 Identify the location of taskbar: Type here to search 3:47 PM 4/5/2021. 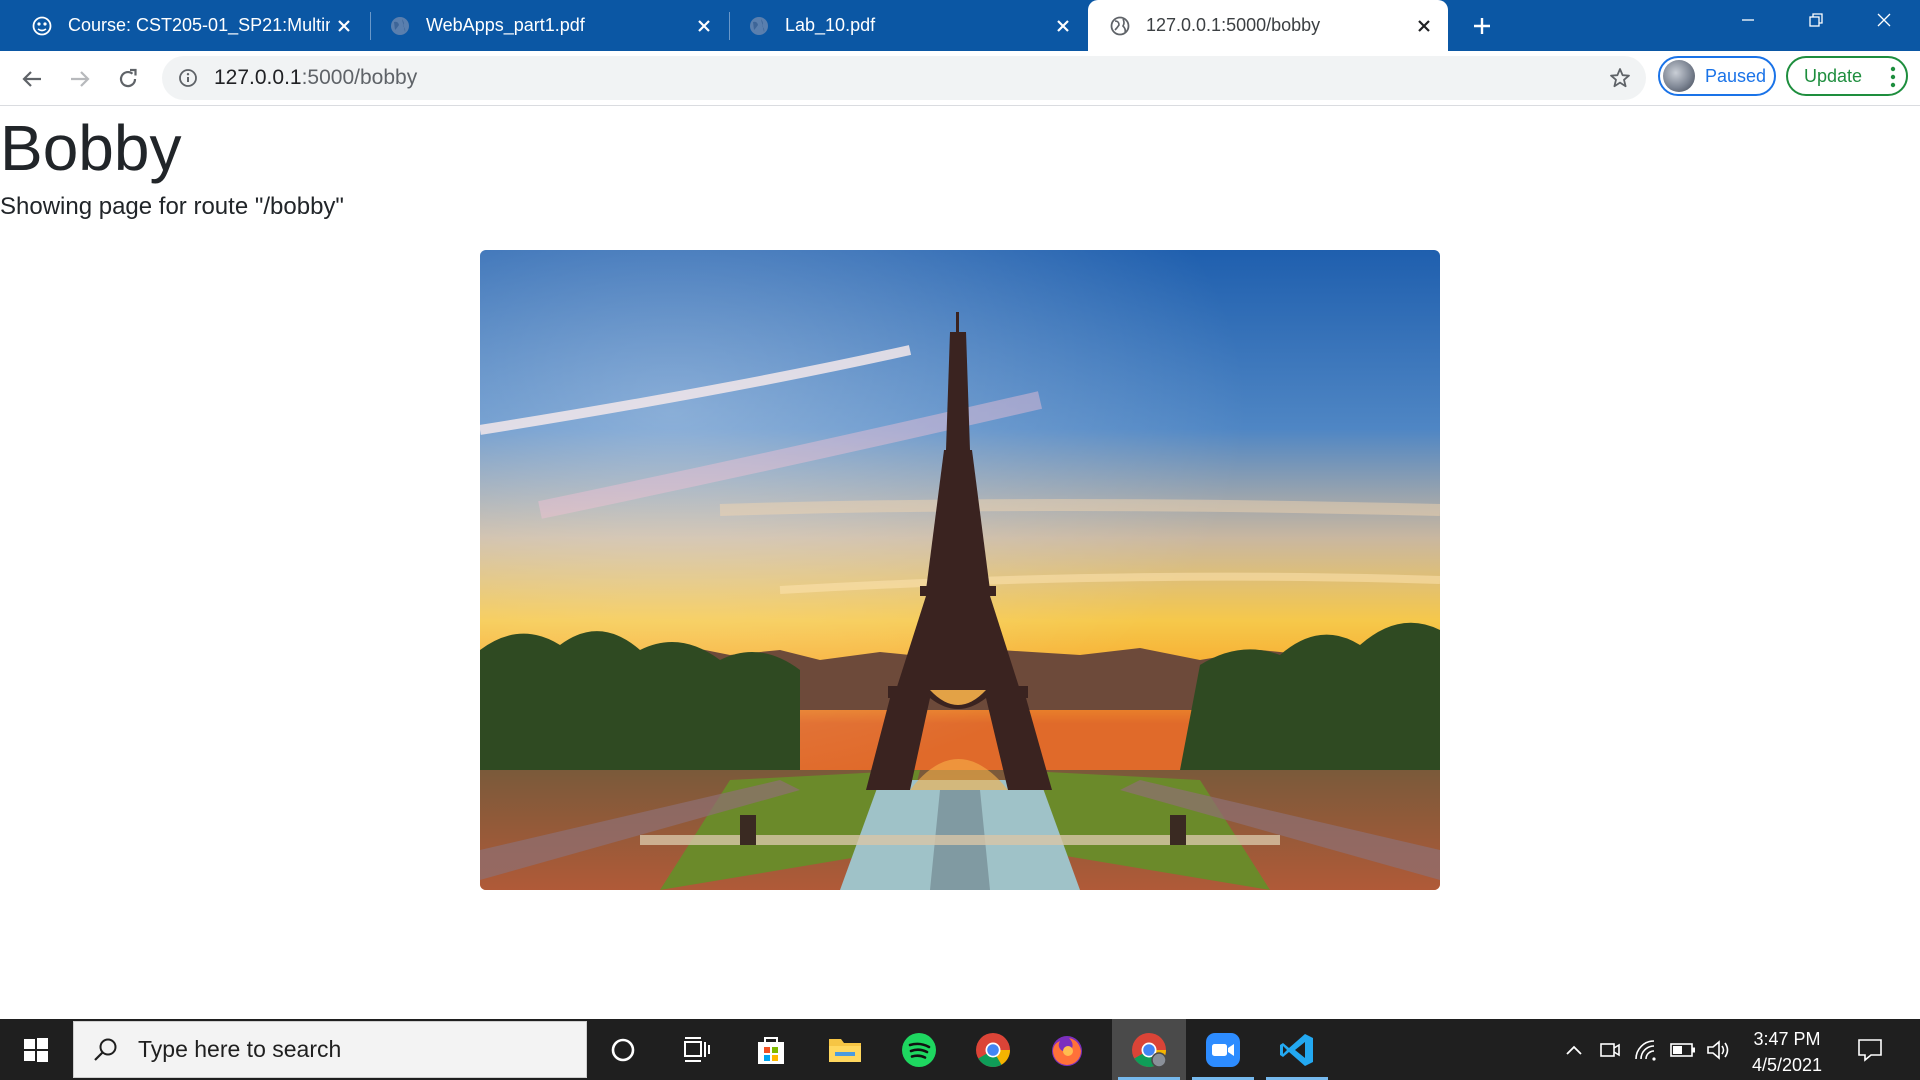
(960, 1049).